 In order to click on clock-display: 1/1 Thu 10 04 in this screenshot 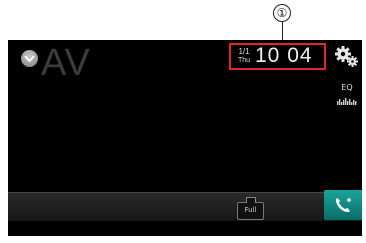, I will do `click(277, 56)`.